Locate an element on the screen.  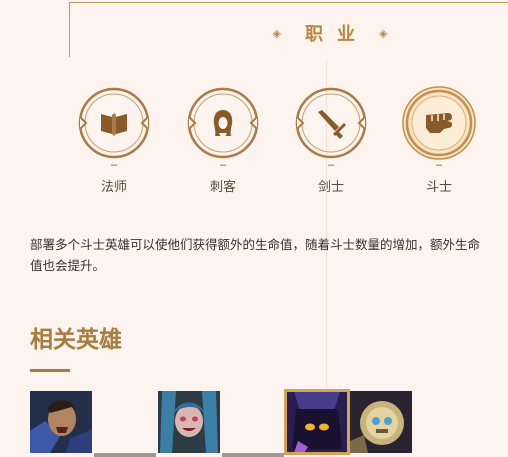
hero-portrait-veigar is located at coordinates (317, 422).